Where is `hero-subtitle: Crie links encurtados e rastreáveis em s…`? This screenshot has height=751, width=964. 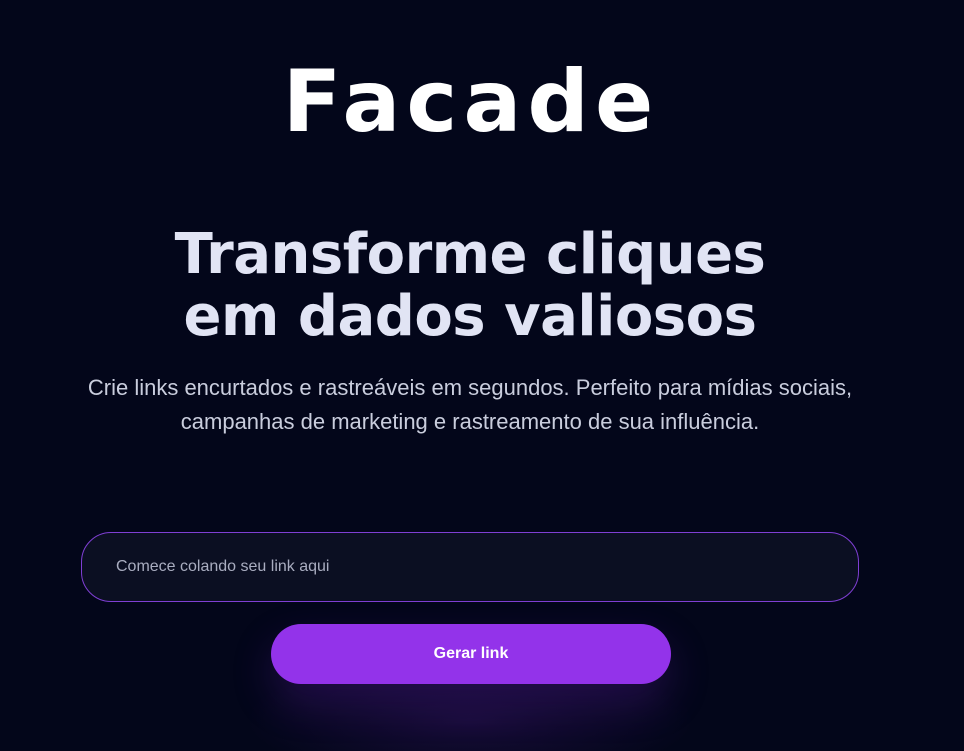 hero-subtitle: Crie links encurtados e rastreáveis em s… is located at coordinates (470, 404).